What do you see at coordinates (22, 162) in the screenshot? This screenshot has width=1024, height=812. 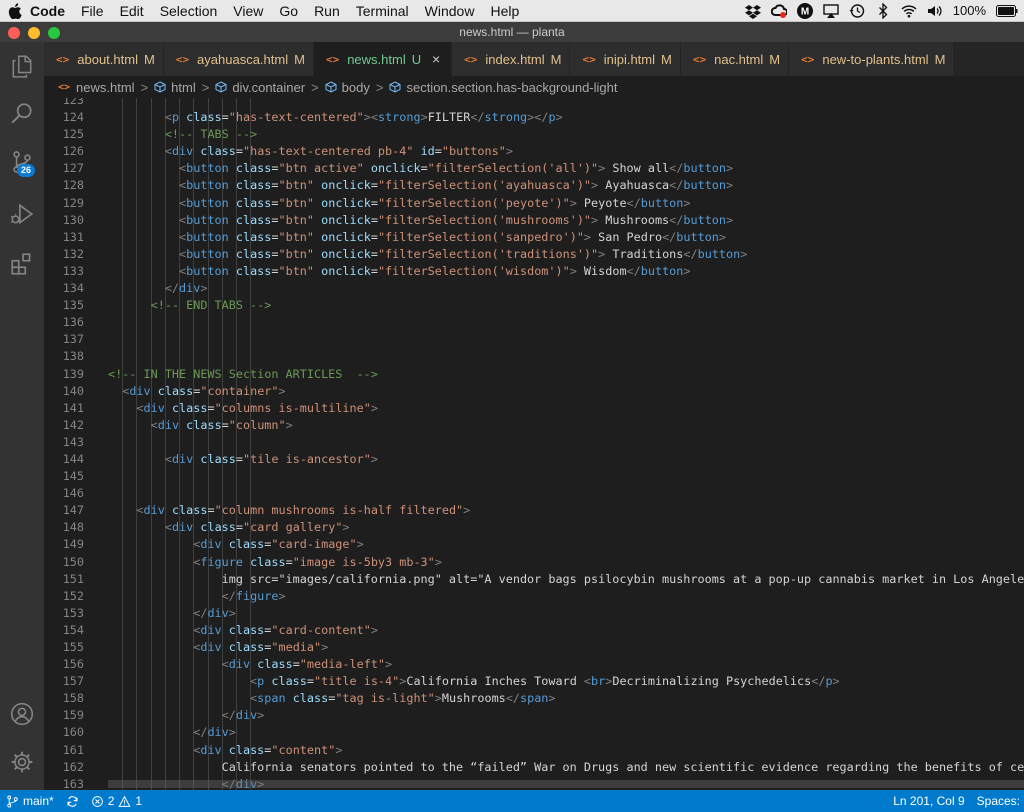 I see `source-control-icon: 26` at bounding box center [22, 162].